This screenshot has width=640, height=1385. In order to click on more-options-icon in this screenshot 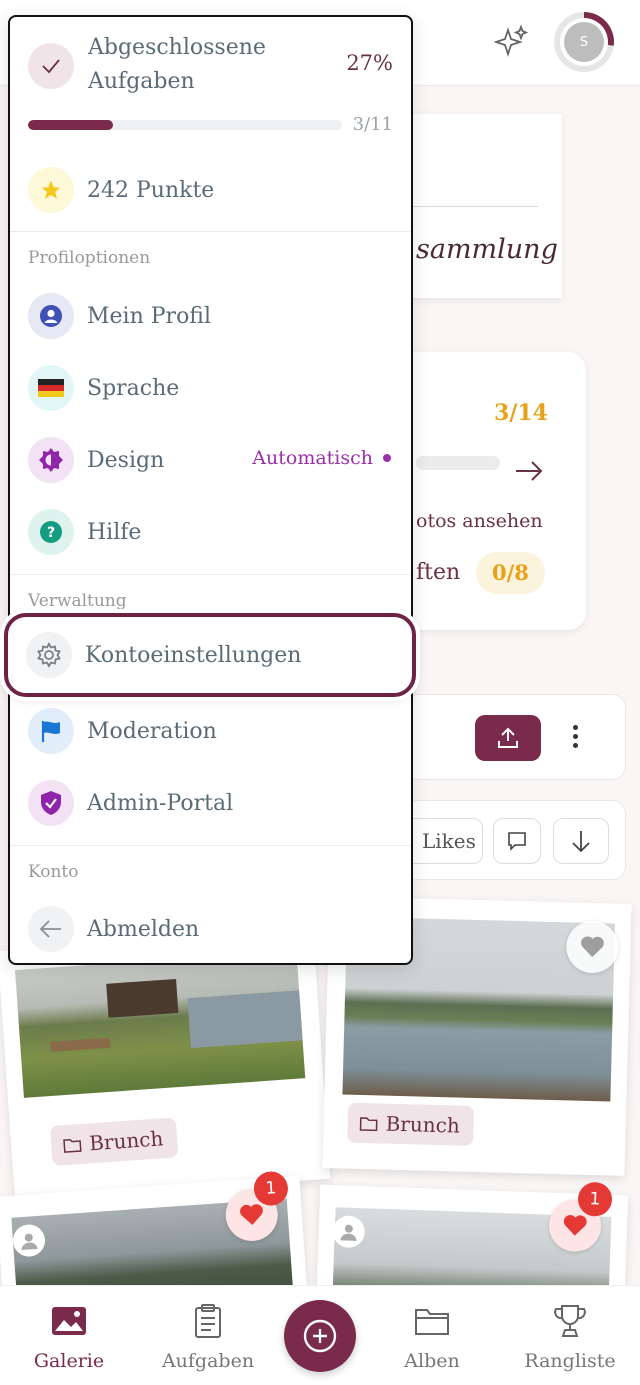, I will do `click(577, 738)`.